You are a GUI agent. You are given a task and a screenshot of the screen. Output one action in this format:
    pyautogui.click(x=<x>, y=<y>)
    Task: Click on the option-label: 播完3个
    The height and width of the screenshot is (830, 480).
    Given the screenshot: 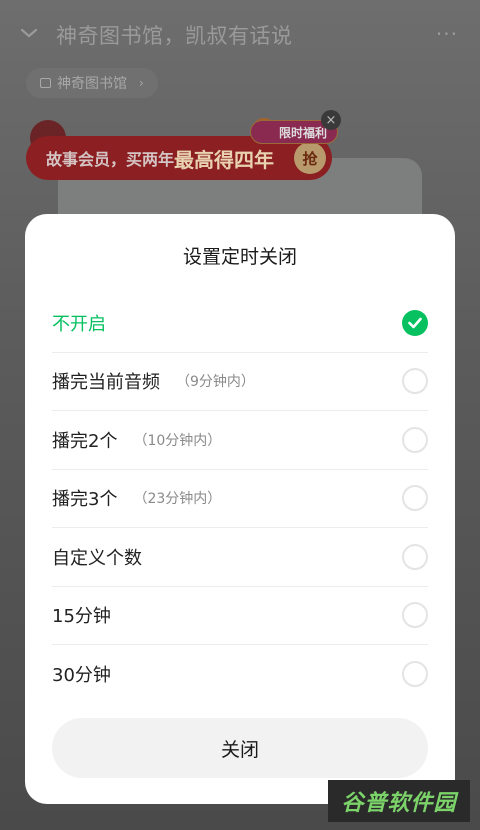 What is the action you would take?
    pyautogui.click(x=85, y=500)
    